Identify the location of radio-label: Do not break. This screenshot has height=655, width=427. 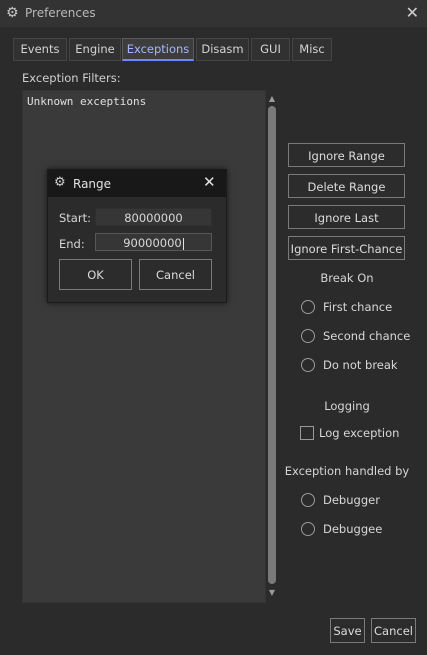
(360, 365).